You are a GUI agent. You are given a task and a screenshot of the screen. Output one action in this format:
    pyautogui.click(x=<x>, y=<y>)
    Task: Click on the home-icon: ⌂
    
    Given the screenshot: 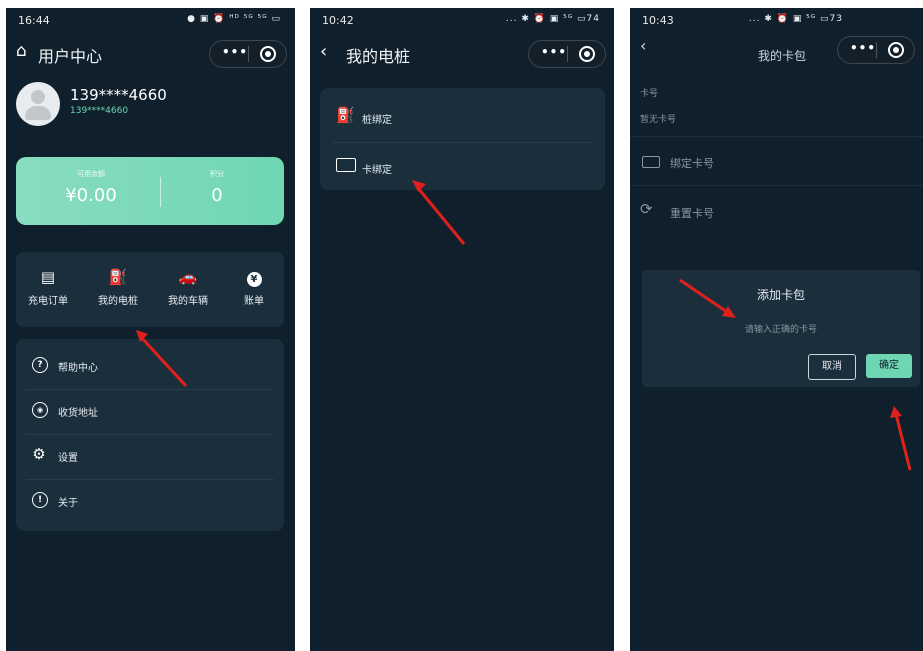 What is the action you would take?
    pyautogui.click(x=21, y=51)
    